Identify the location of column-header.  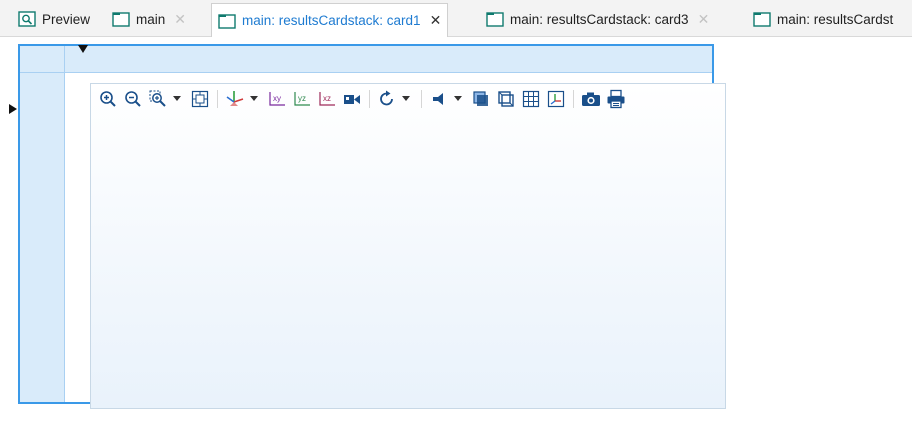
(366, 59).